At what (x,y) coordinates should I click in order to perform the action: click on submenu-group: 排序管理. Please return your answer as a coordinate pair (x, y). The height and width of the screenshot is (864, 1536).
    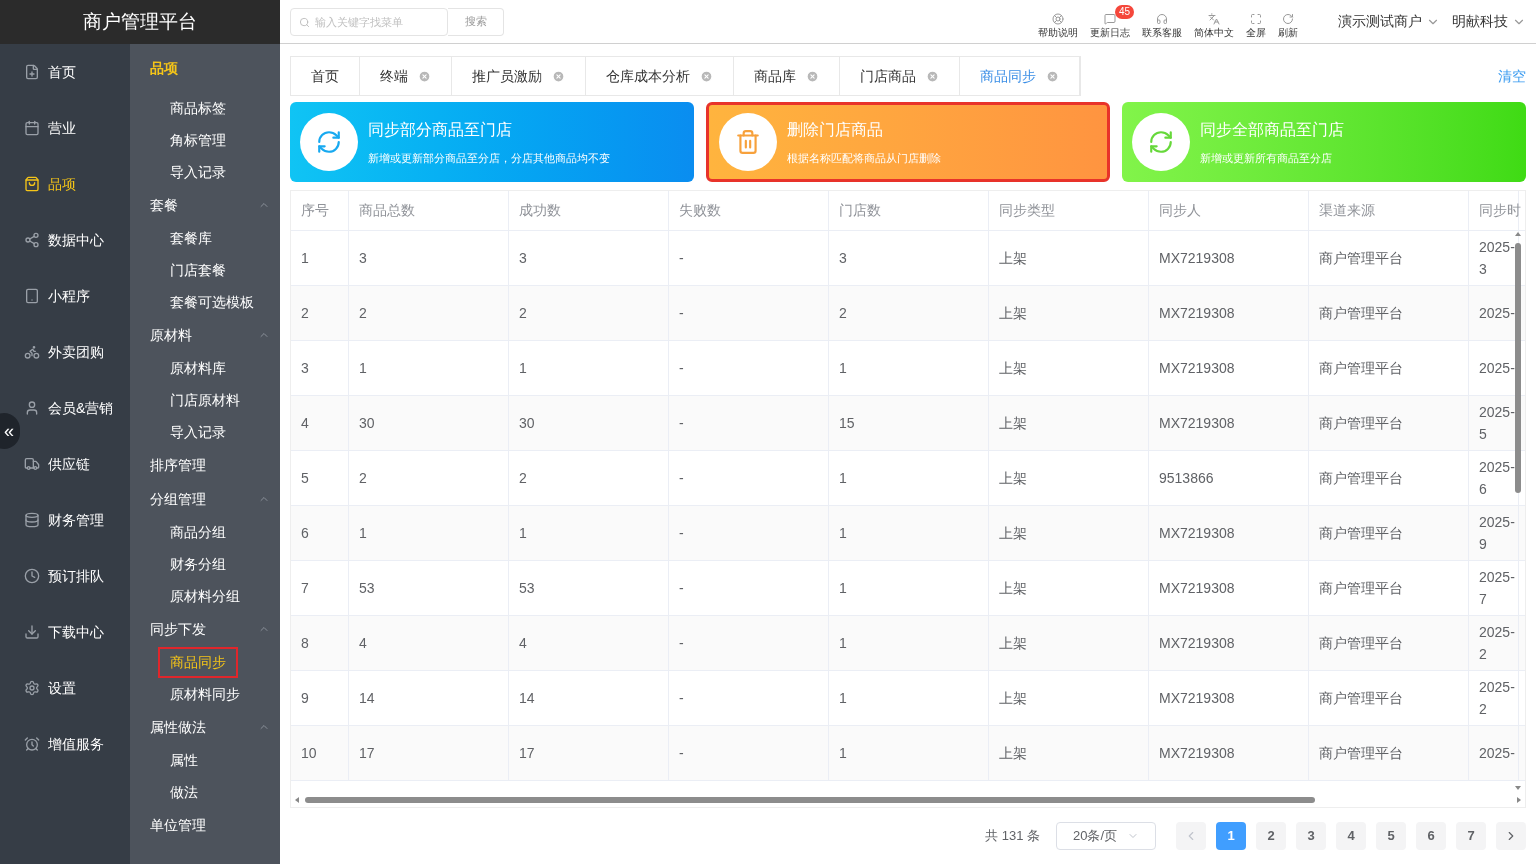
    Looking at the image, I should click on (178, 465).